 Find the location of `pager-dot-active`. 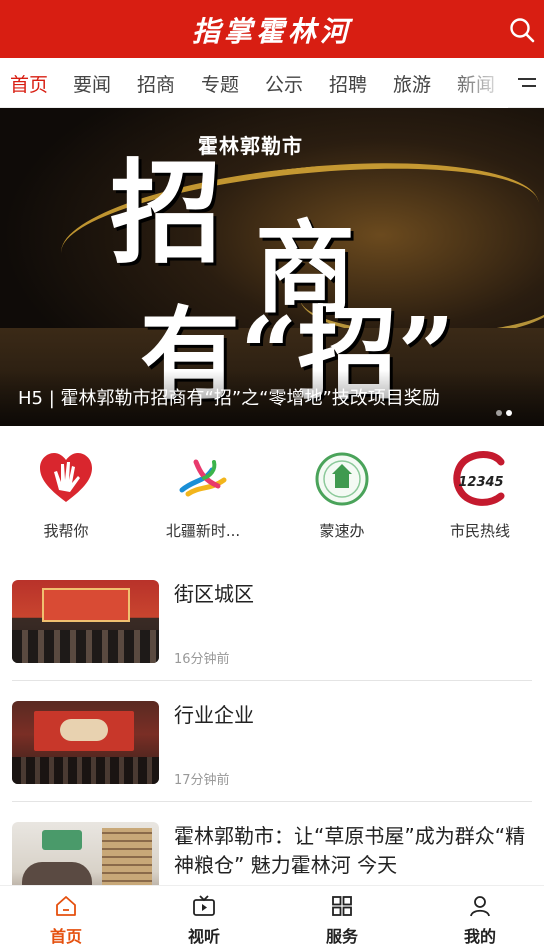

pager-dot-active is located at coordinates (509, 413).